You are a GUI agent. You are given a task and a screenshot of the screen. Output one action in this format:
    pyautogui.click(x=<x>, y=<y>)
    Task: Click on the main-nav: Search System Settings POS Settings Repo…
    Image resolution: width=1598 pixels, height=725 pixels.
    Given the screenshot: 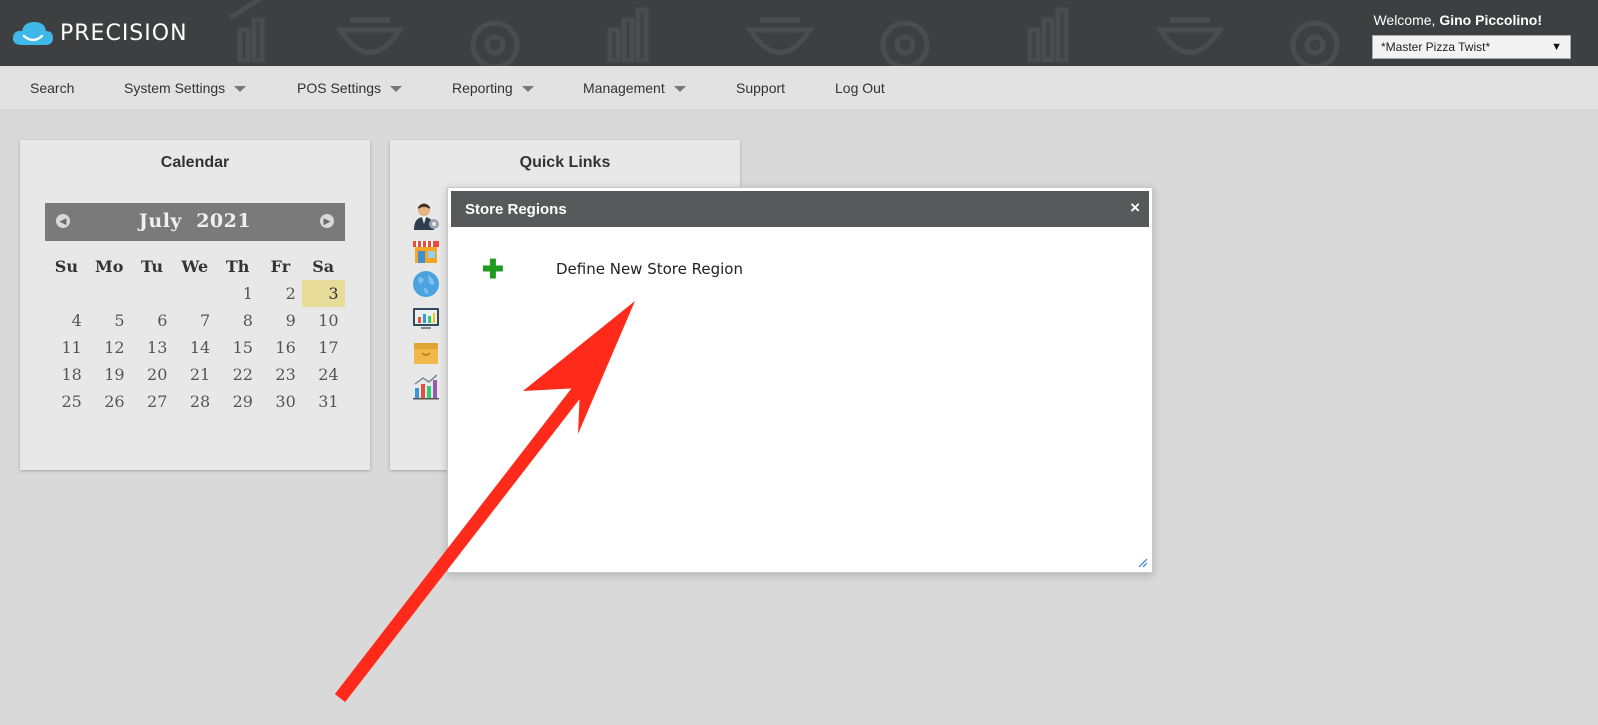 What is the action you would take?
    pyautogui.click(x=799, y=87)
    